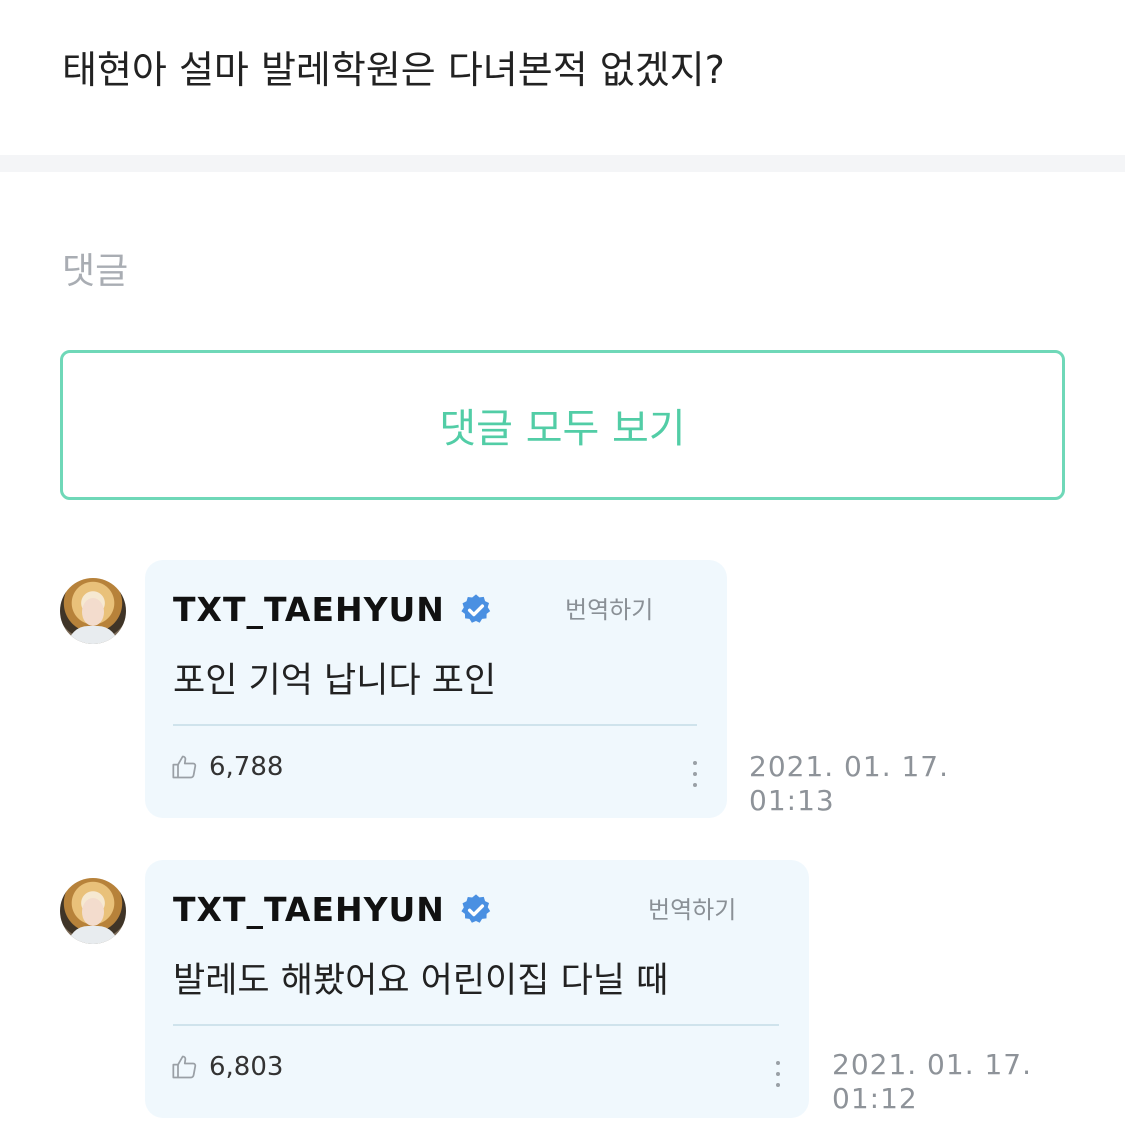 Image resolution: width=1125 pixels, height=1134 pixels. Describe the element at coordinates (421, 981) in the screenshot. I see `comment-text: 발레도 해봤어요 어린이집 다닐 때` at that location.